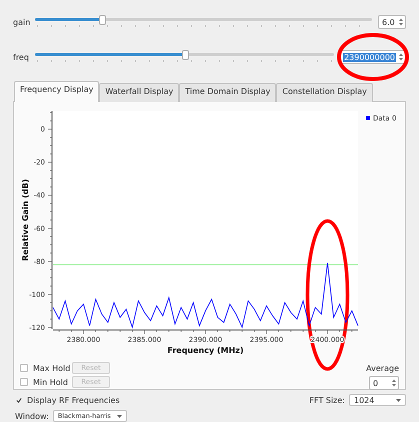 The width and height of the screenshot is (419, 422). Describe the element at coordinates (21, 22) in the screenshot. I see `slider-label: gain` at that location.